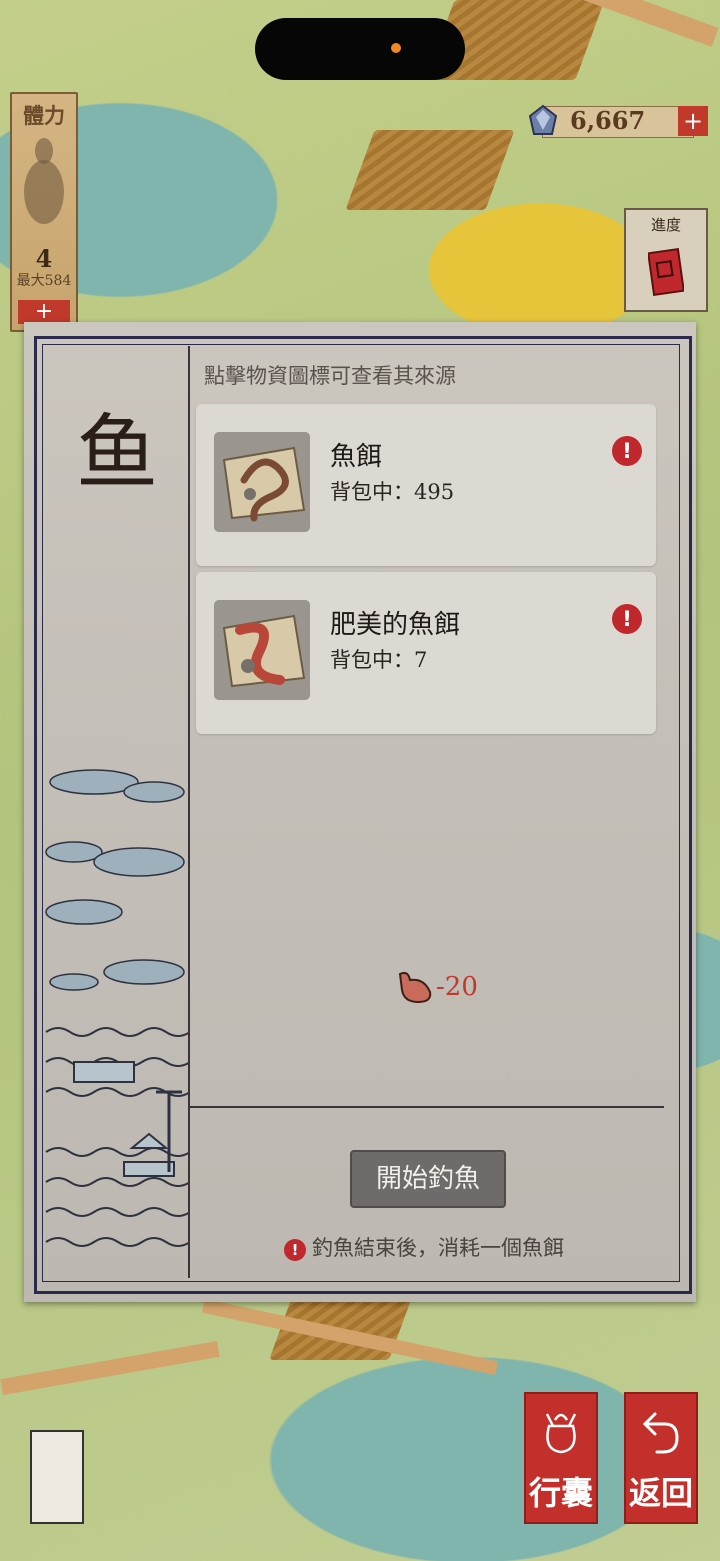  What do you see at coordinates (57, 1477) in the screenshot?
I see `signpost-decoration` at bounding box center [57, 1477].